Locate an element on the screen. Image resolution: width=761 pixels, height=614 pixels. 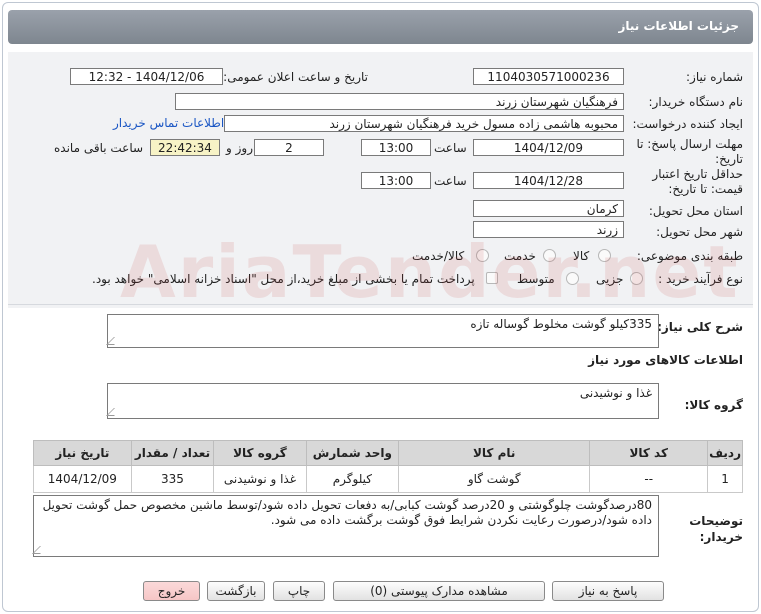
remaining-time-label: ساعت باقی مانده is located at coordinates (99, 148).